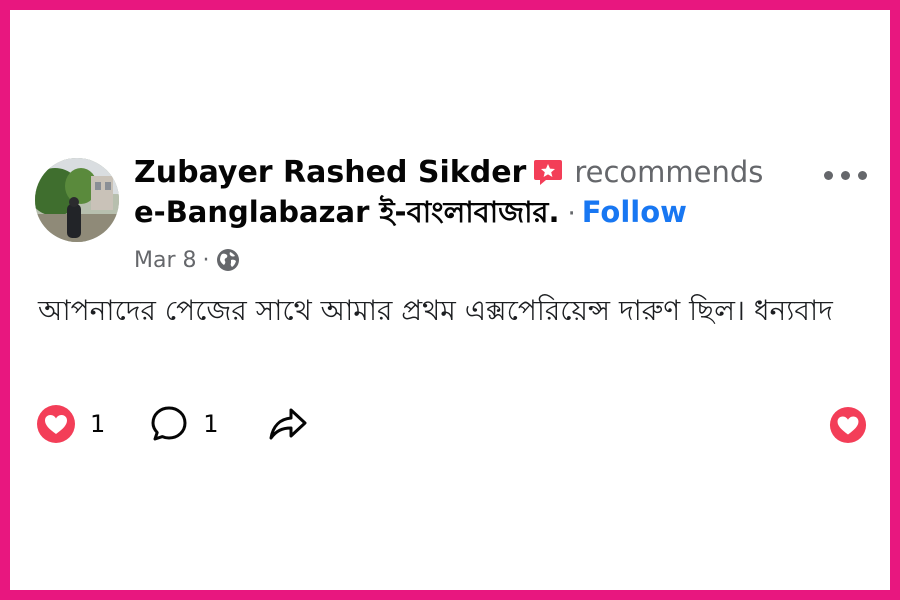 The image size is (900, 600). I want to click on share-icon, so click(288, 424).